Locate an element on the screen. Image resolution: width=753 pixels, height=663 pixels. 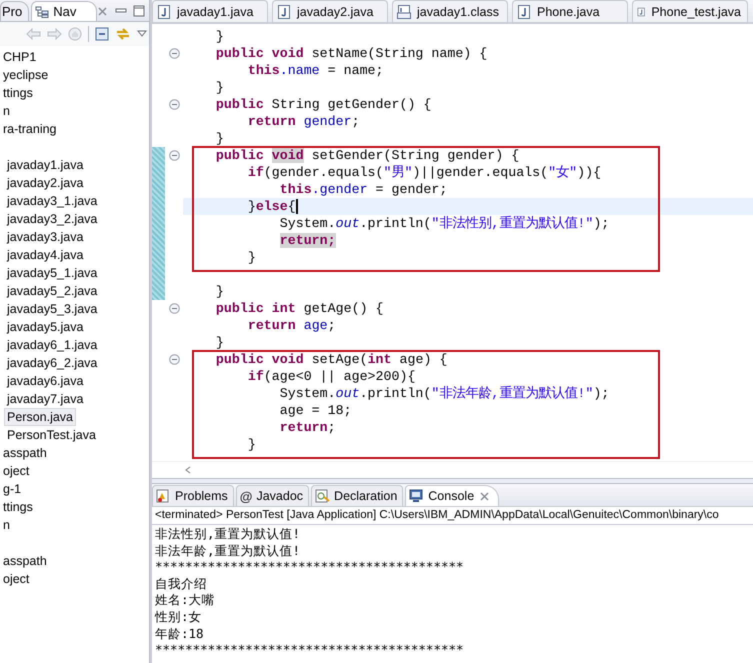
tree-item: javaday1.java is located at coordinates (45, 165).